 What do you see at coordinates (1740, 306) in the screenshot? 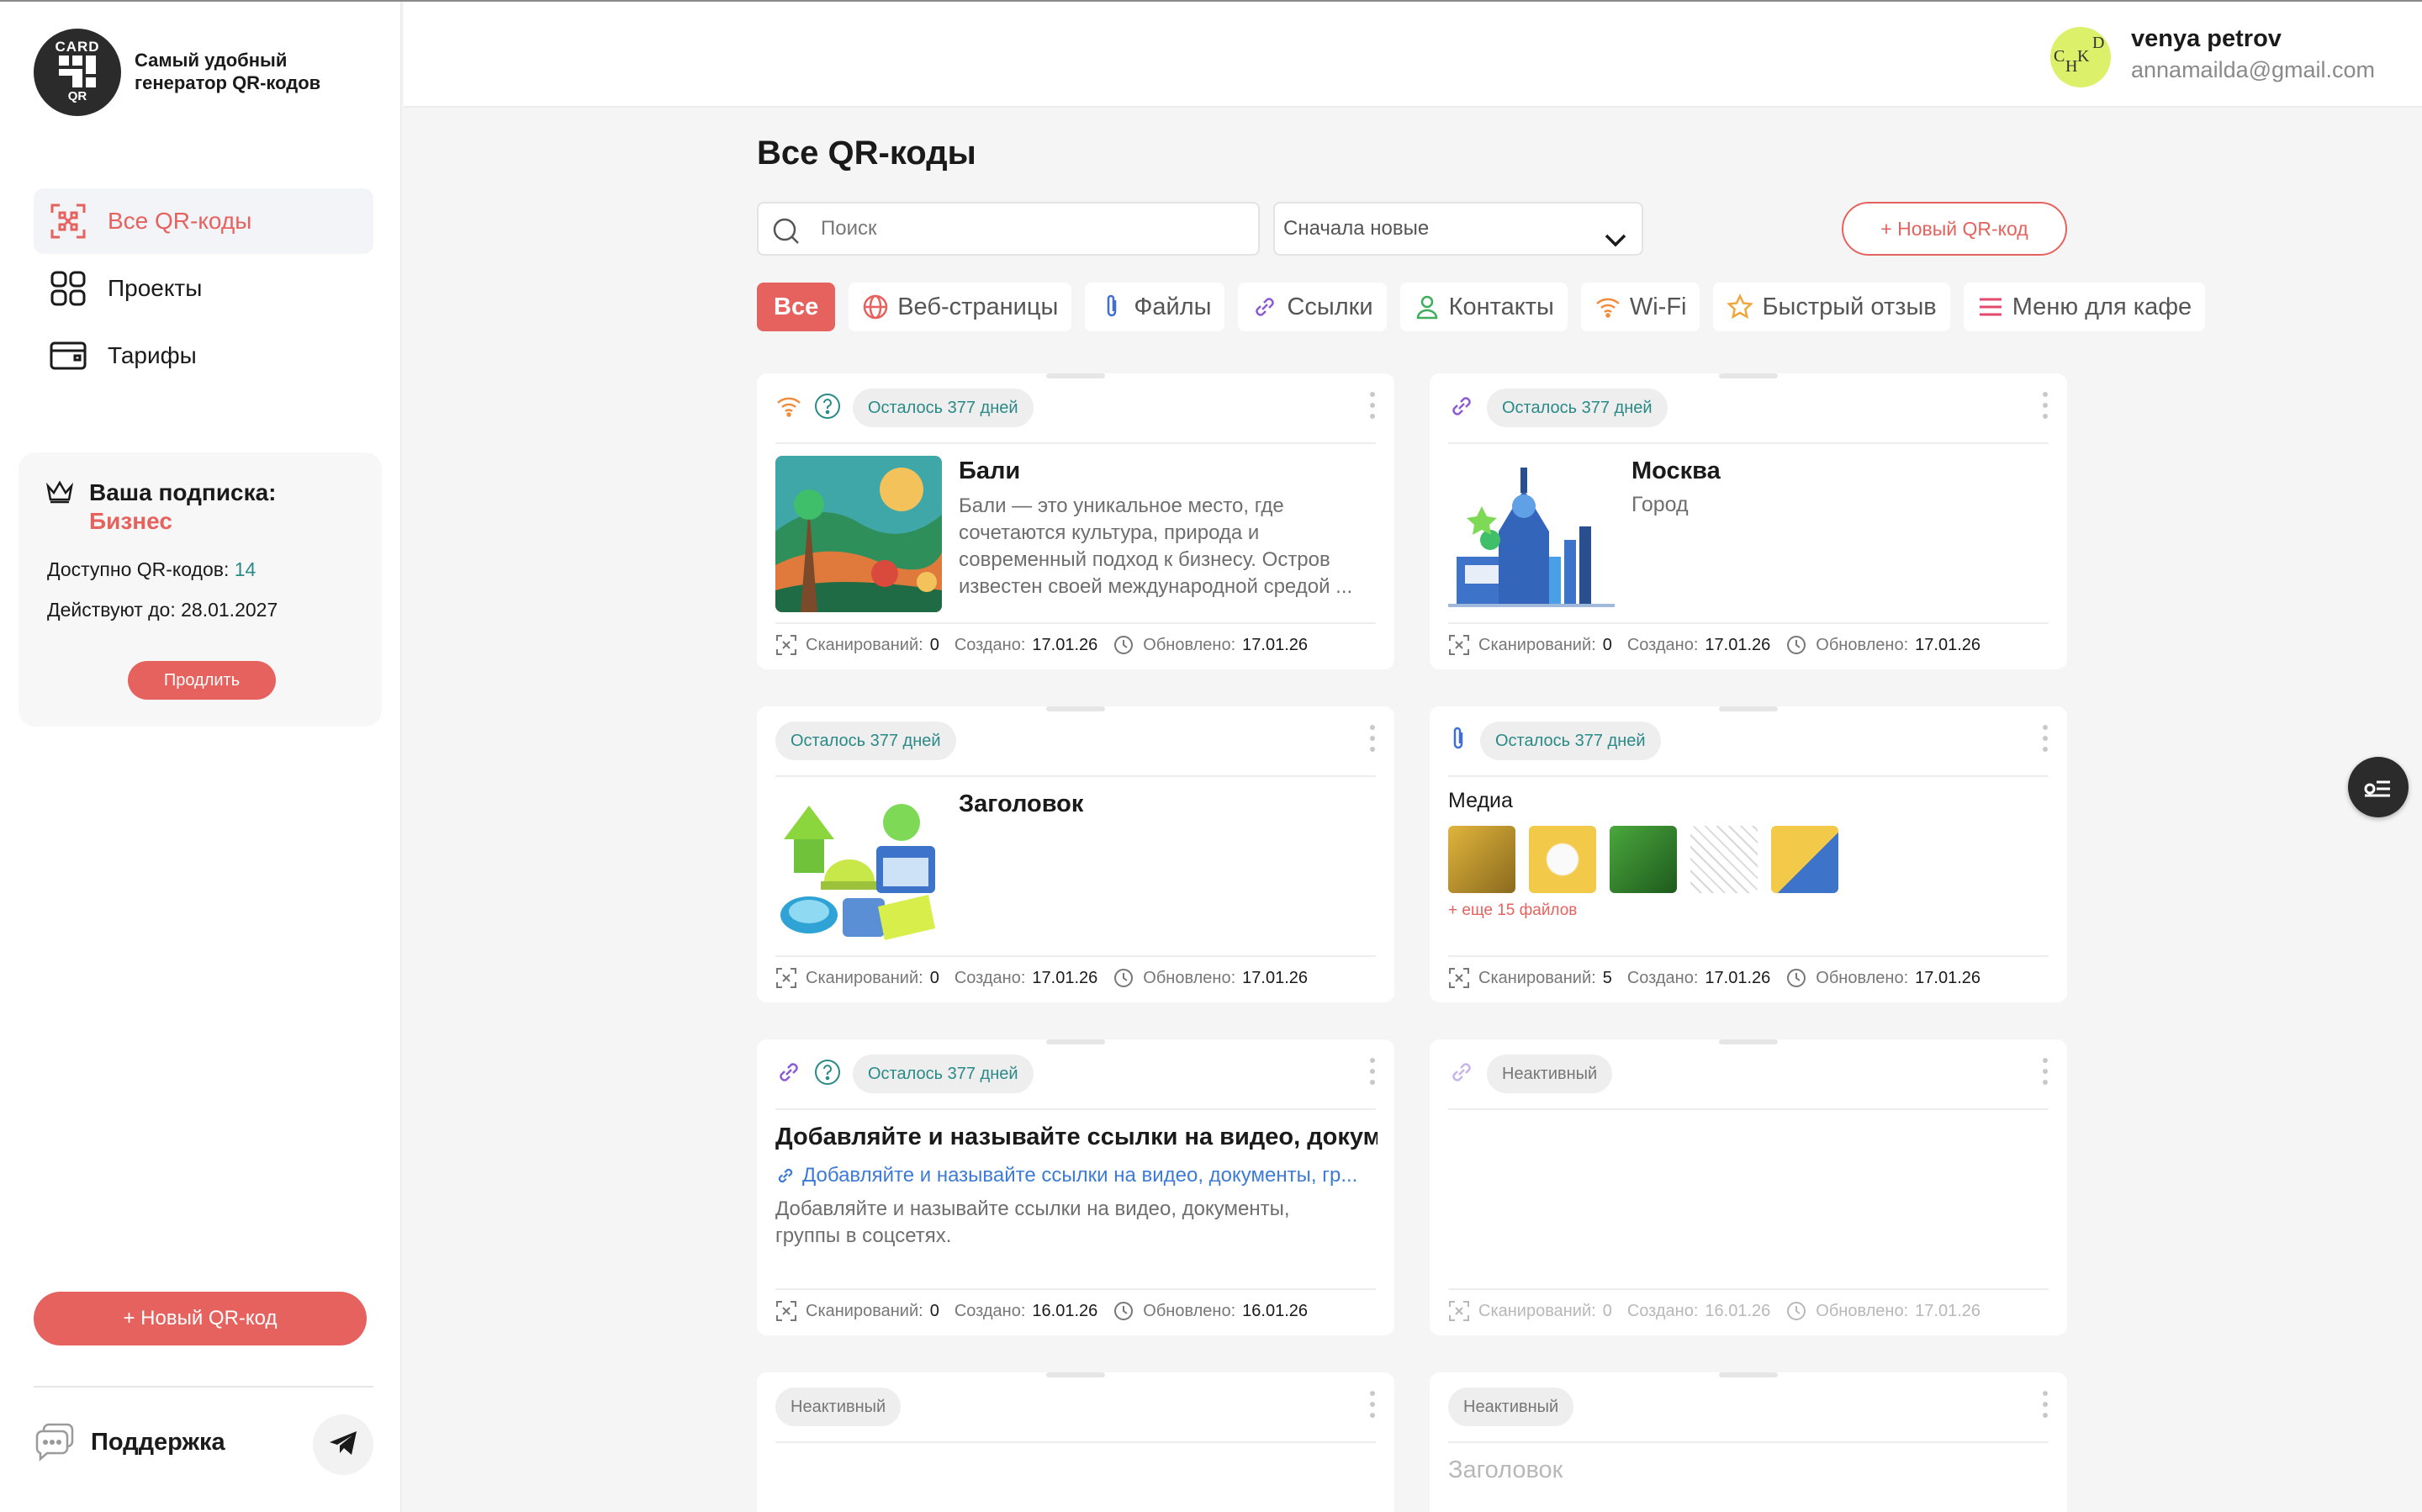
I see `star-icon` at bounding box center [1740, 306].